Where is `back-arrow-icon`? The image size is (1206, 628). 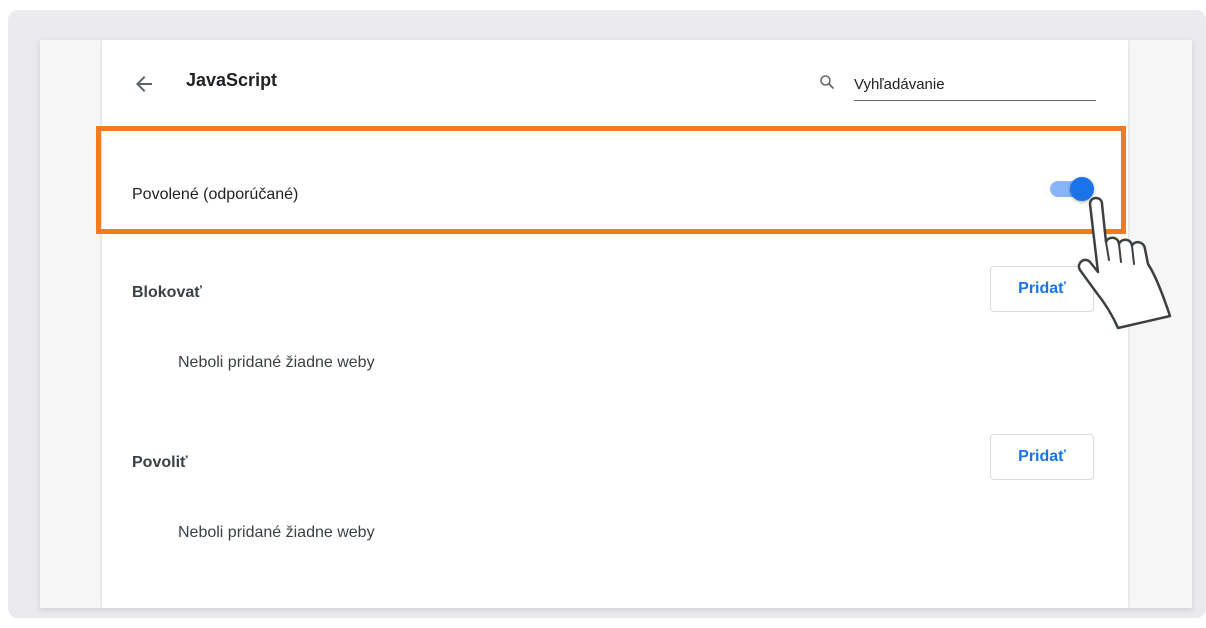 back-arrow-icon is located at coordinates (144, 84).